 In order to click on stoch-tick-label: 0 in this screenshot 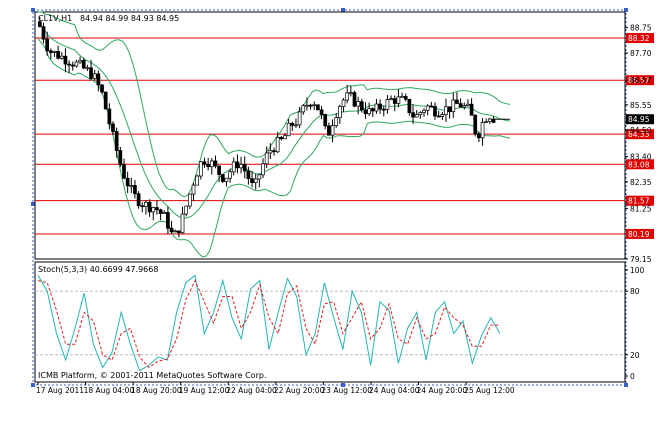, I will do `click(632, 376)`.